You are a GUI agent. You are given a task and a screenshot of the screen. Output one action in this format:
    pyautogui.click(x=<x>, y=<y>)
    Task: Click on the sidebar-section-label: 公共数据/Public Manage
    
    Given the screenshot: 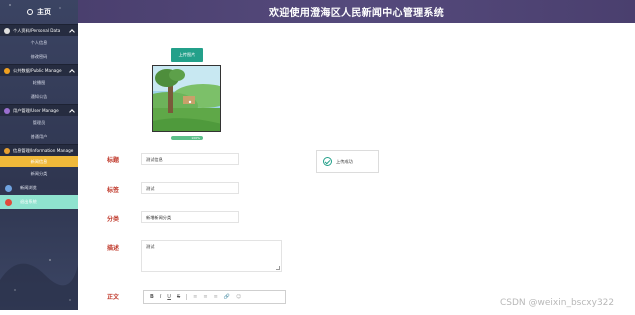 What is the action you would take?
    pyautogui.click(x=37, y=70)
    